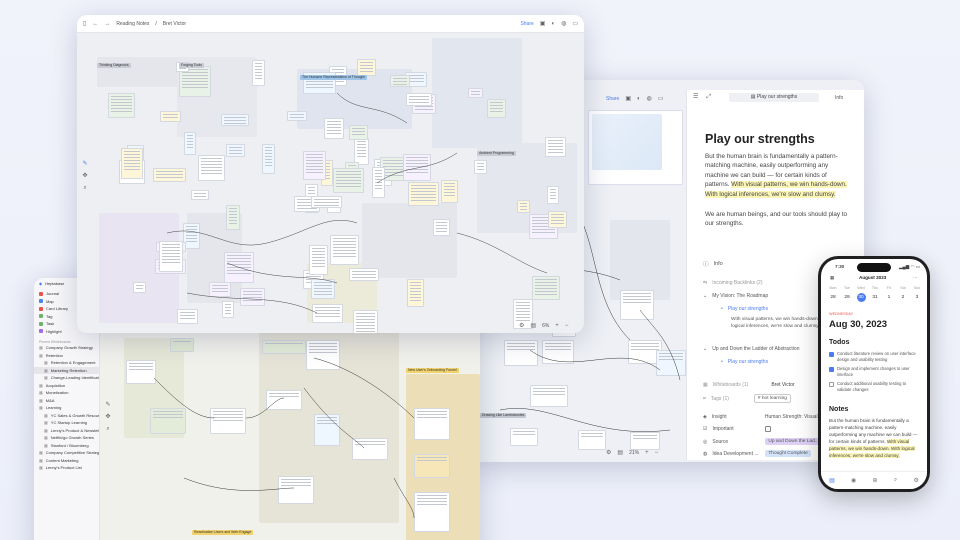  I want to click on search-tab-icon: ⌕, so click(895, 480).